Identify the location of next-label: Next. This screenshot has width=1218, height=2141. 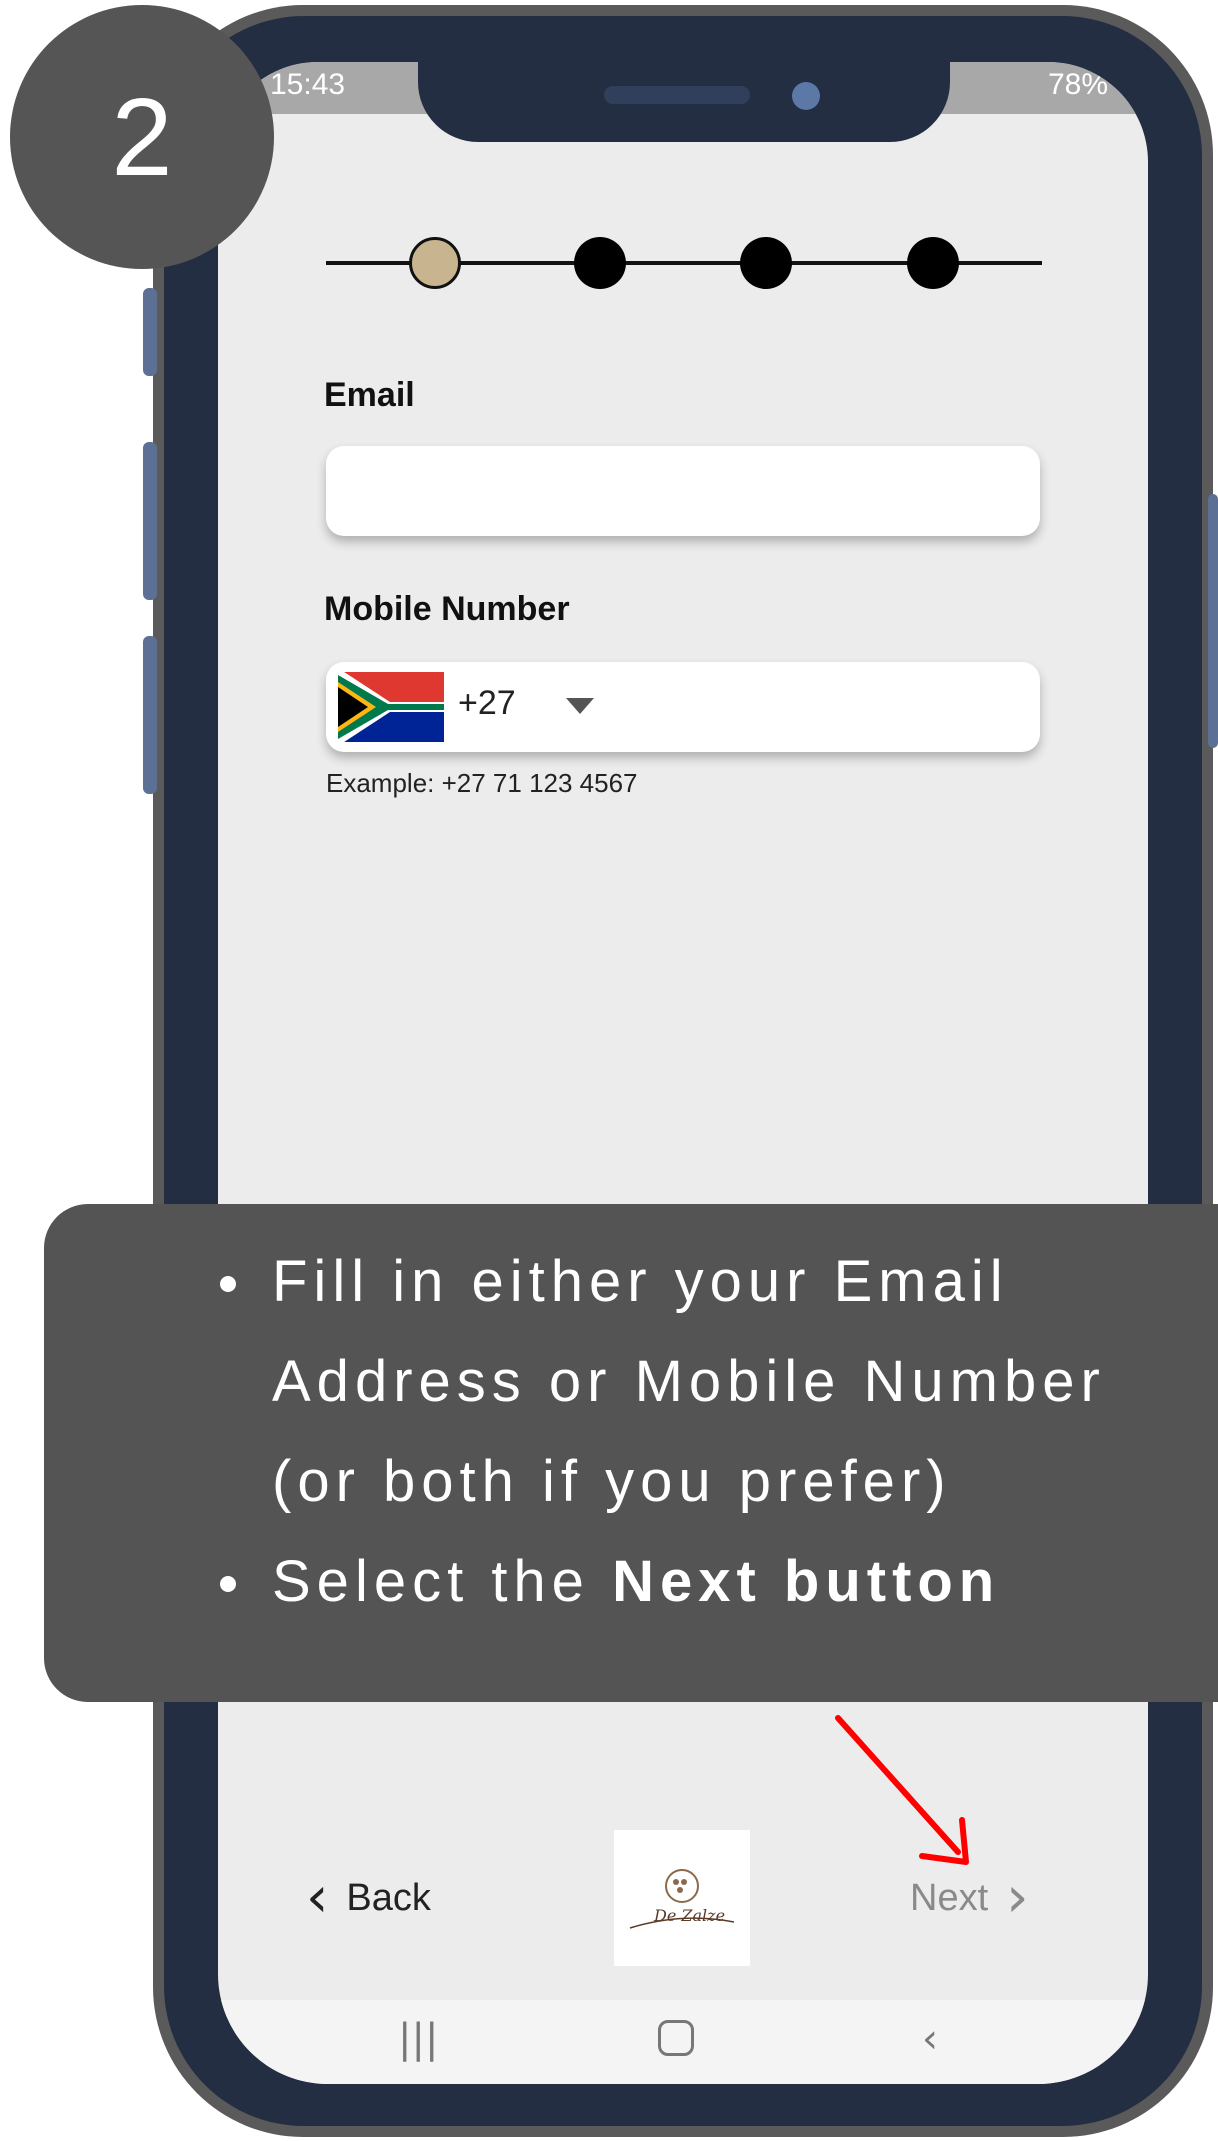
(949, 1897).